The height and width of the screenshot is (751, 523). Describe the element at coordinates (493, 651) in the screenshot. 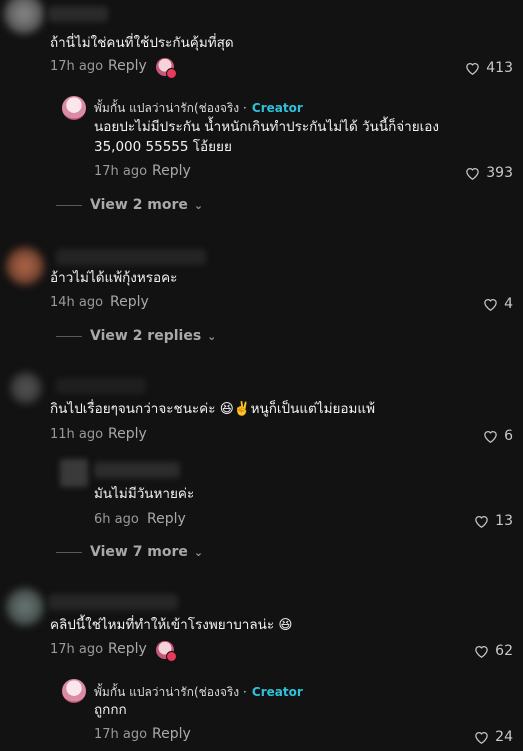

I see `like-button: 62` at that location.